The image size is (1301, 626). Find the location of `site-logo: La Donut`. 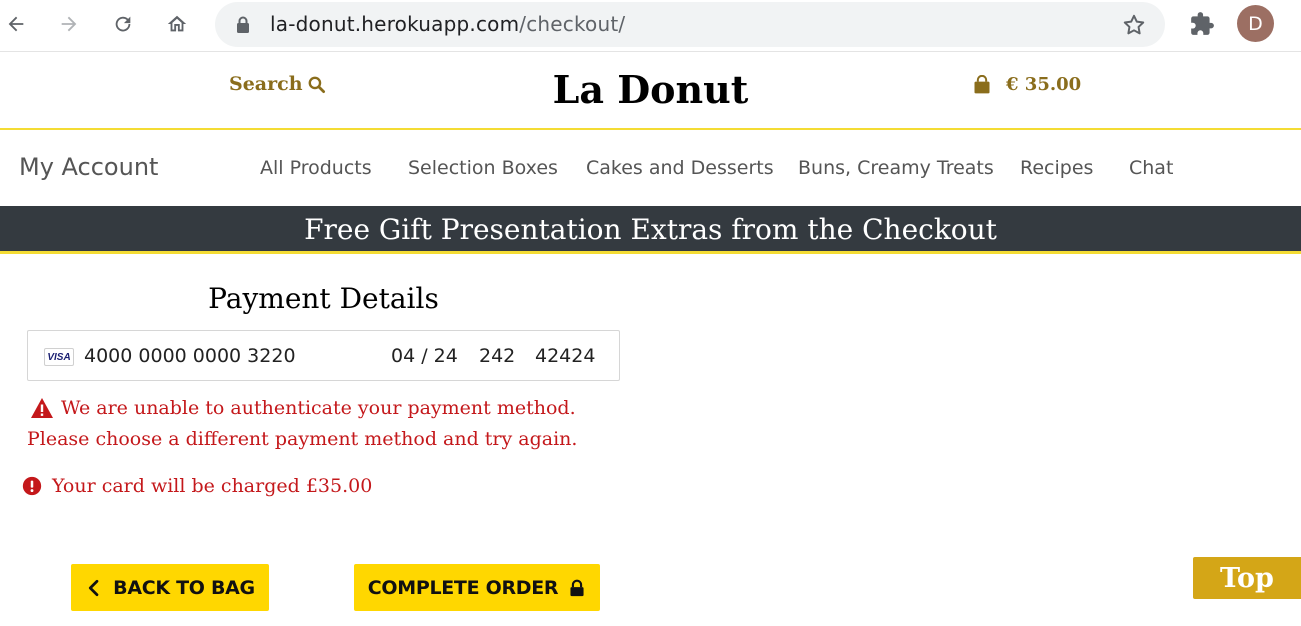

site-logo: La Donut is located at coordinates (650, 89).